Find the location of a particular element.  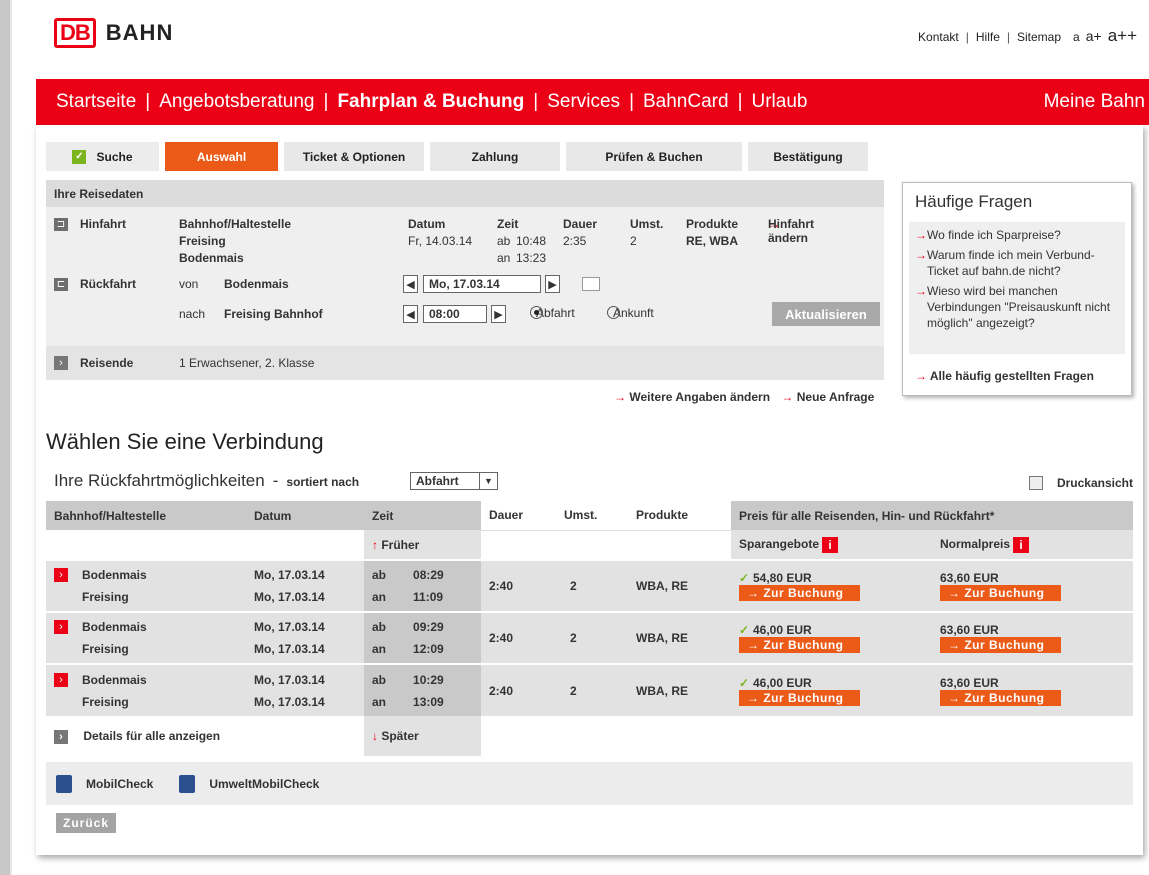

sparangebote-label: Sparangebote is located at coordinates (779, 543).